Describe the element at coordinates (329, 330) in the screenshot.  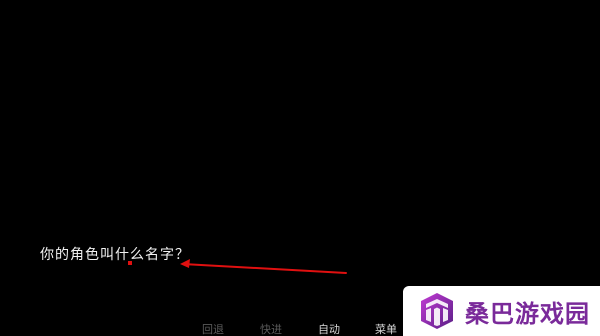
I see `auto-button: 自动` at that location.